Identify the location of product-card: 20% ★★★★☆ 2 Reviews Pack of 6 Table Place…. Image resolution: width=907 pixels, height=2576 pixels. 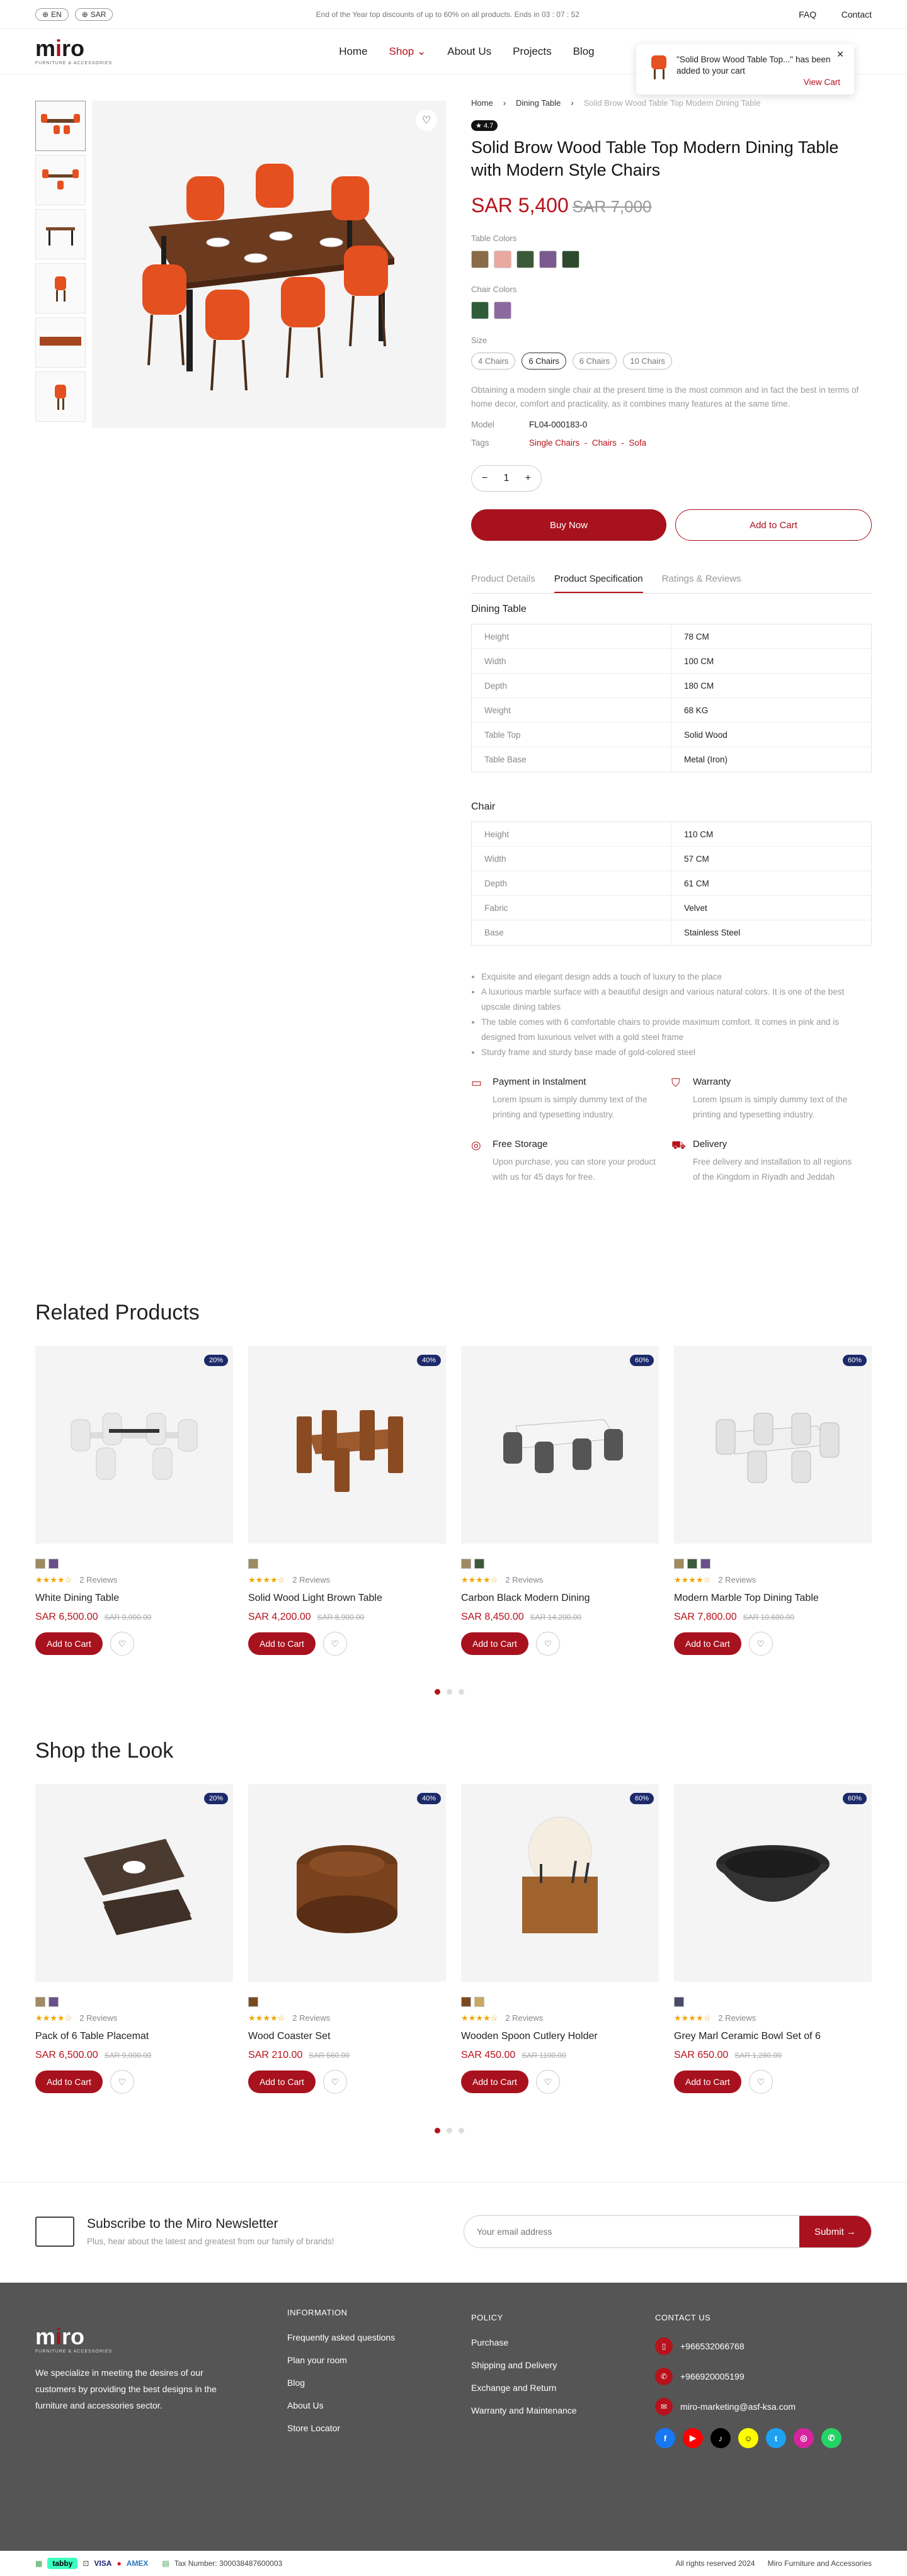
(134, 1939).